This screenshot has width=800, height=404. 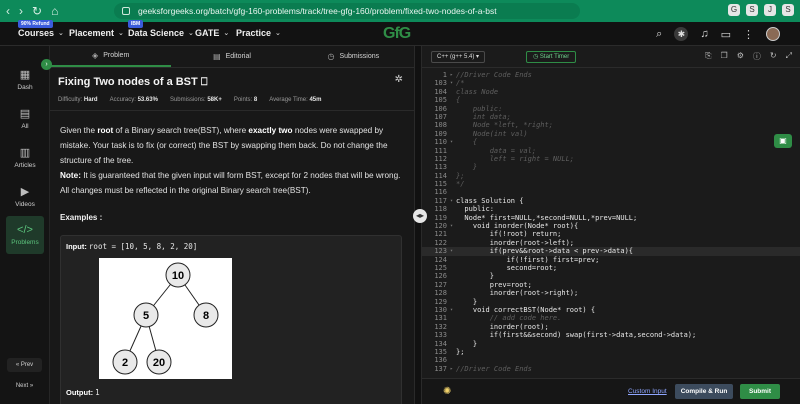 I want to click on code-line: 112 left = right = NULL;, so click(x=611, y=159).